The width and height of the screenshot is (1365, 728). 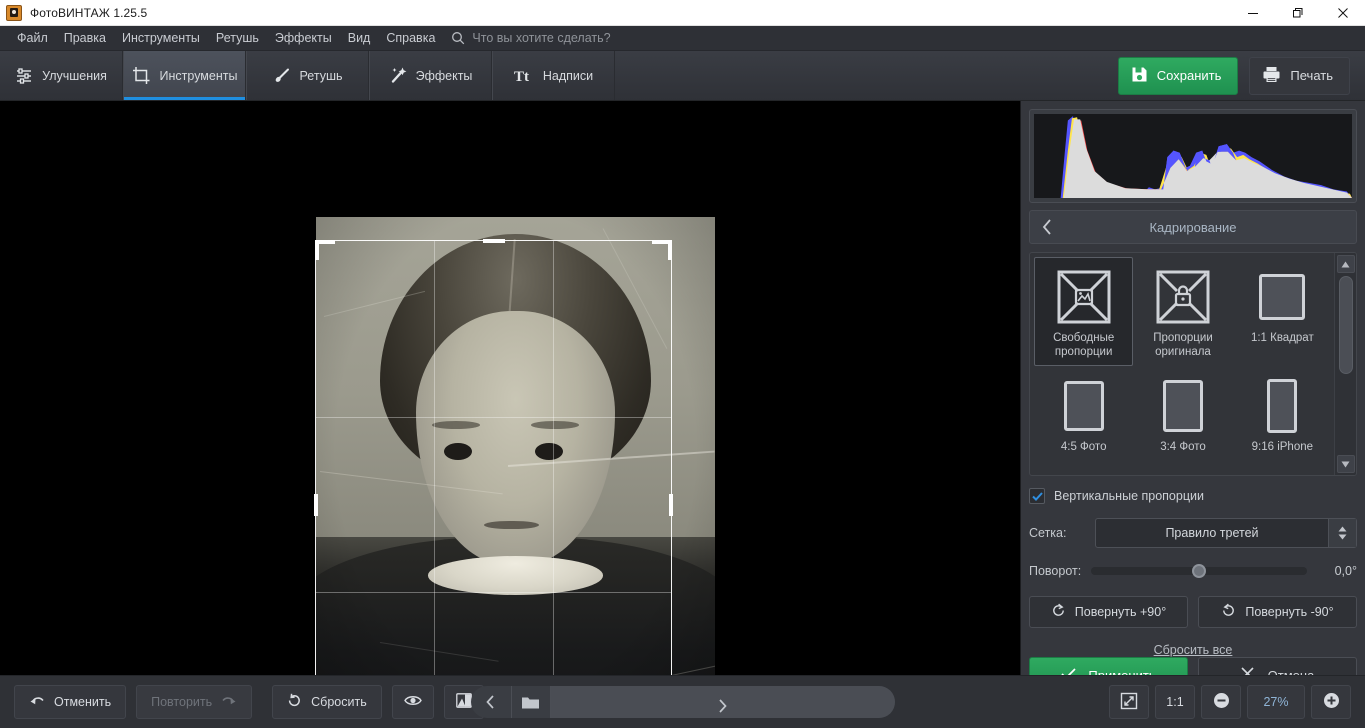 What do you see at coordinates (1084, 297) in the screenshot?
I see `free-proportions-icon` at bounding box center [1084, 297].